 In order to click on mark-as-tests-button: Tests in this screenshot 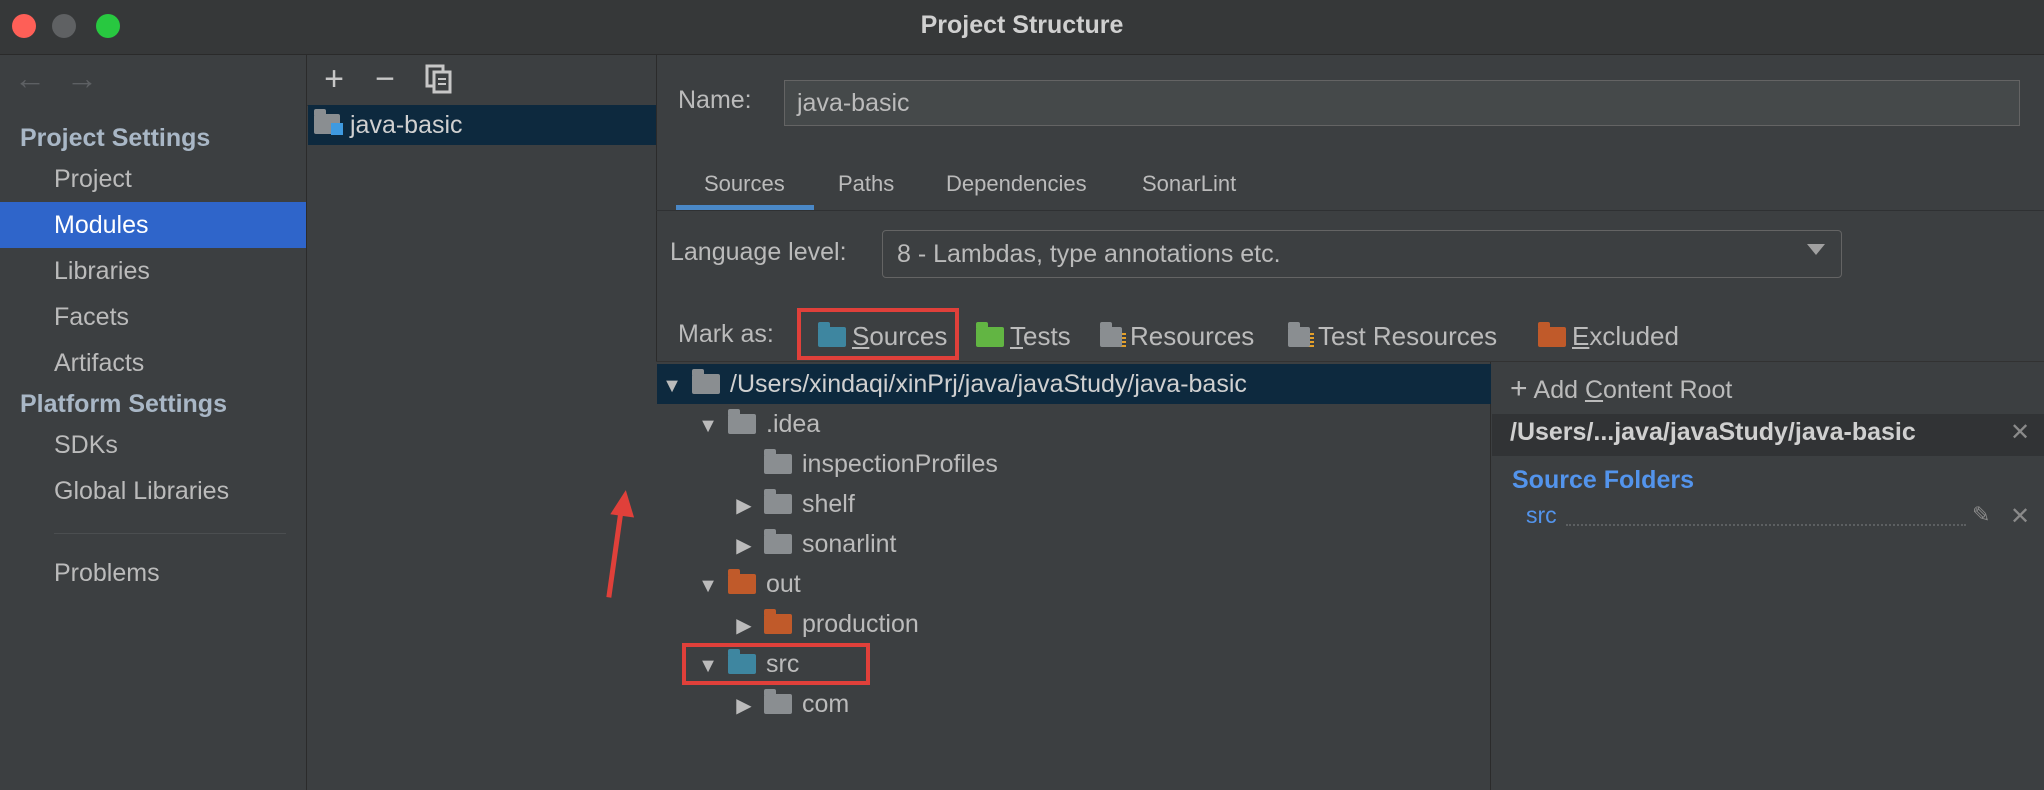, I will do `click(1023, 336)`.